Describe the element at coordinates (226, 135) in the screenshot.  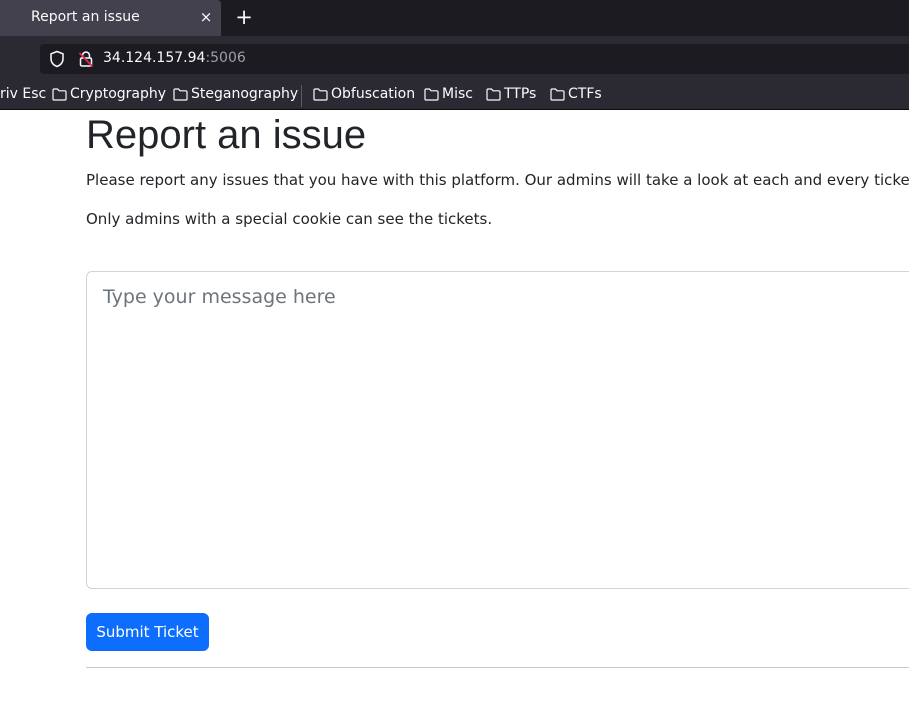
I see `page-title: Report an issue` at that location.